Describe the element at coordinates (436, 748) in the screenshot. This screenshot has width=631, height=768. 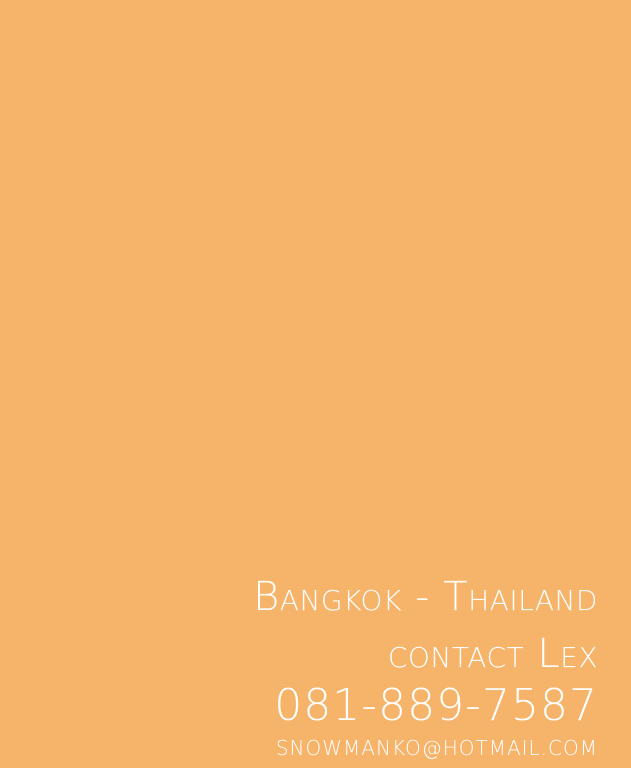
I see `email-text: SNOWMANKO@HOTMAIL.COM` at that location.